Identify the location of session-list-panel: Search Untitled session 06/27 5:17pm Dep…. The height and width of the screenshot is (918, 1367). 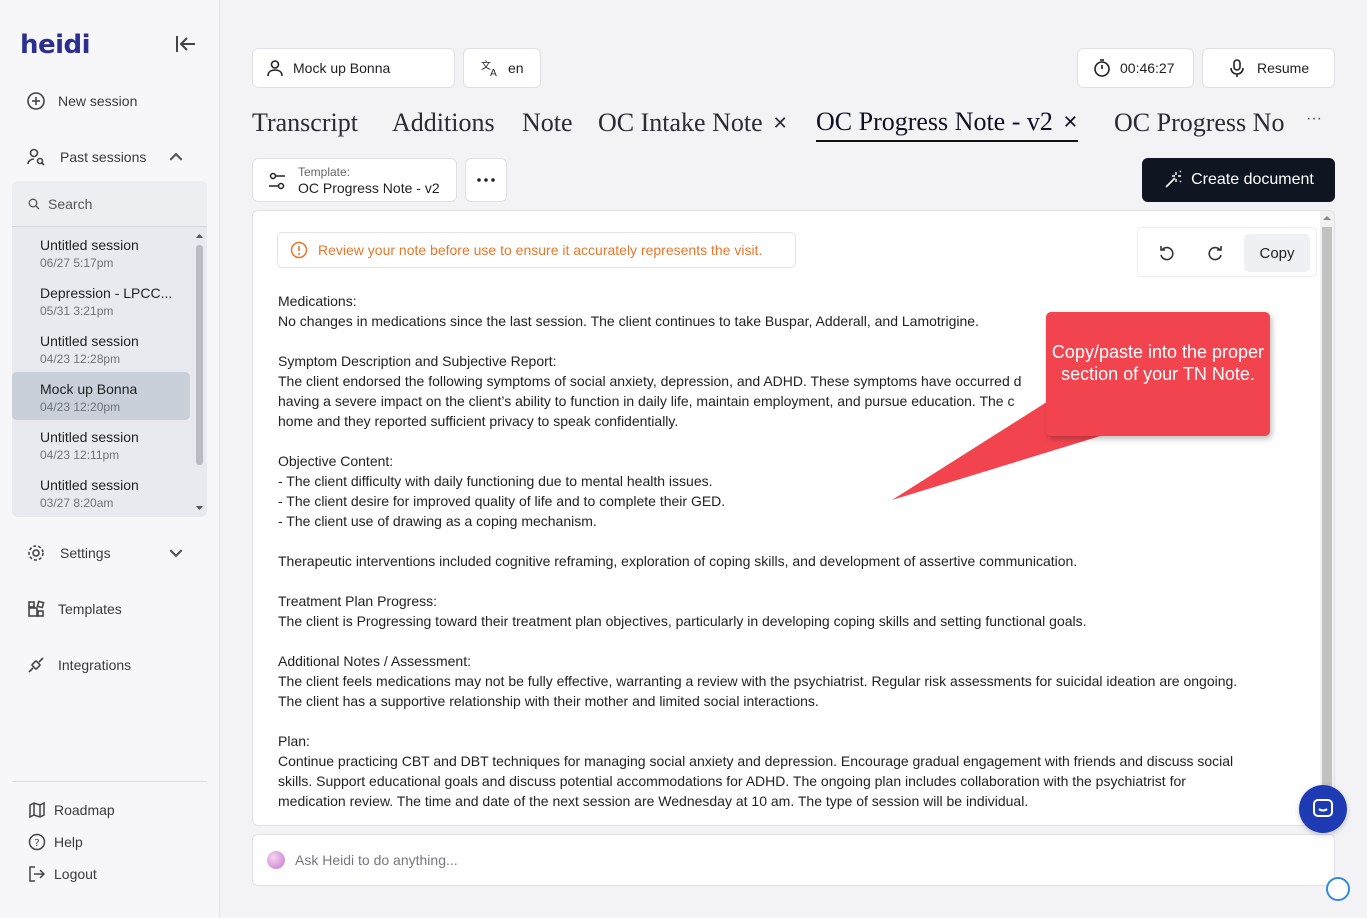
(109, 349).